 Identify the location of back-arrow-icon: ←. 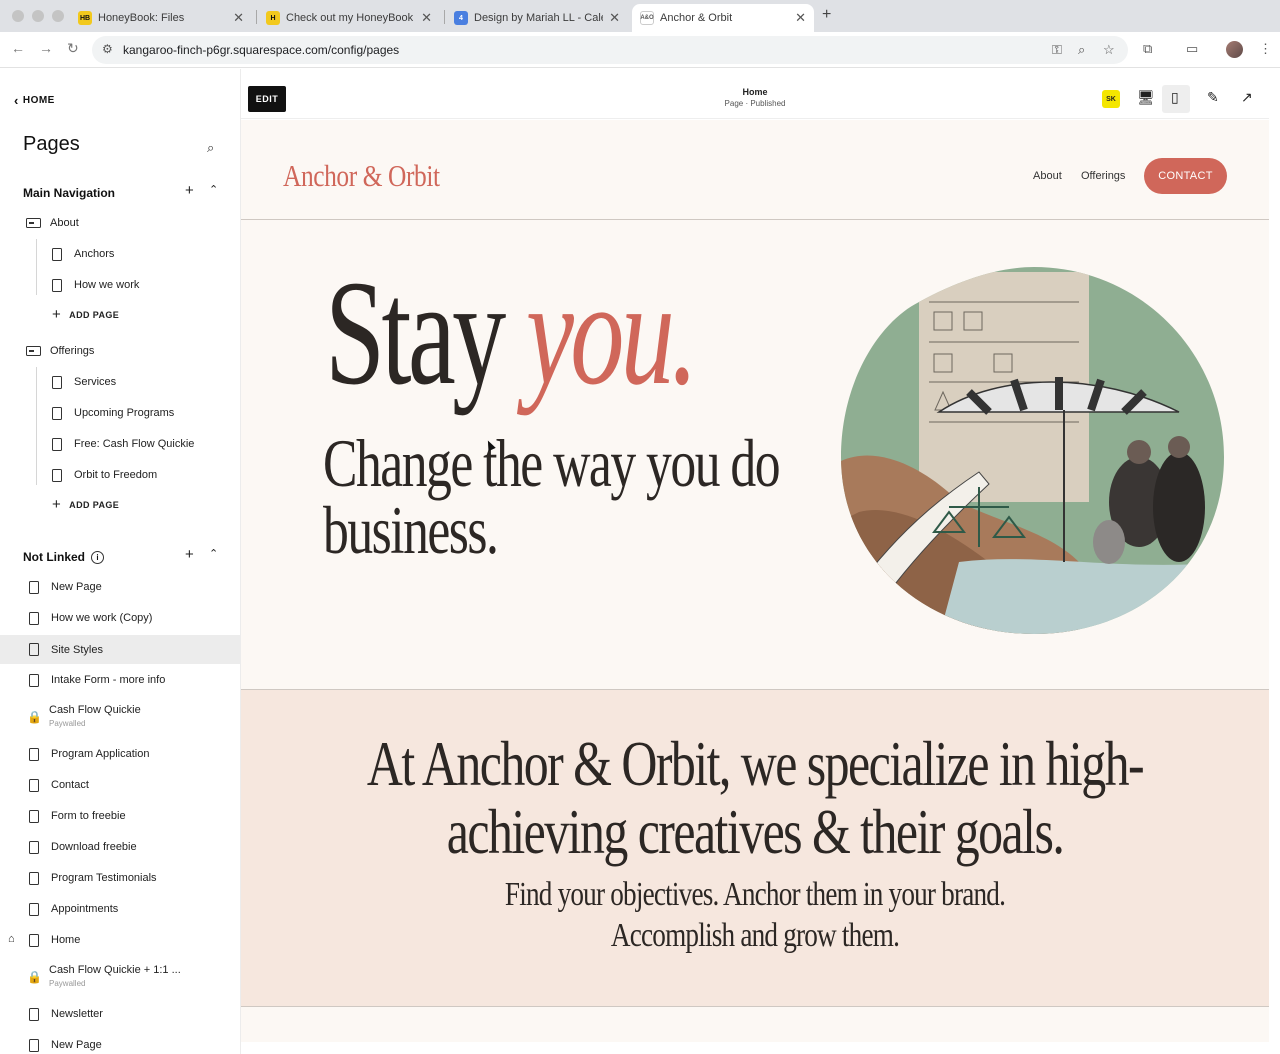
(18, 48).